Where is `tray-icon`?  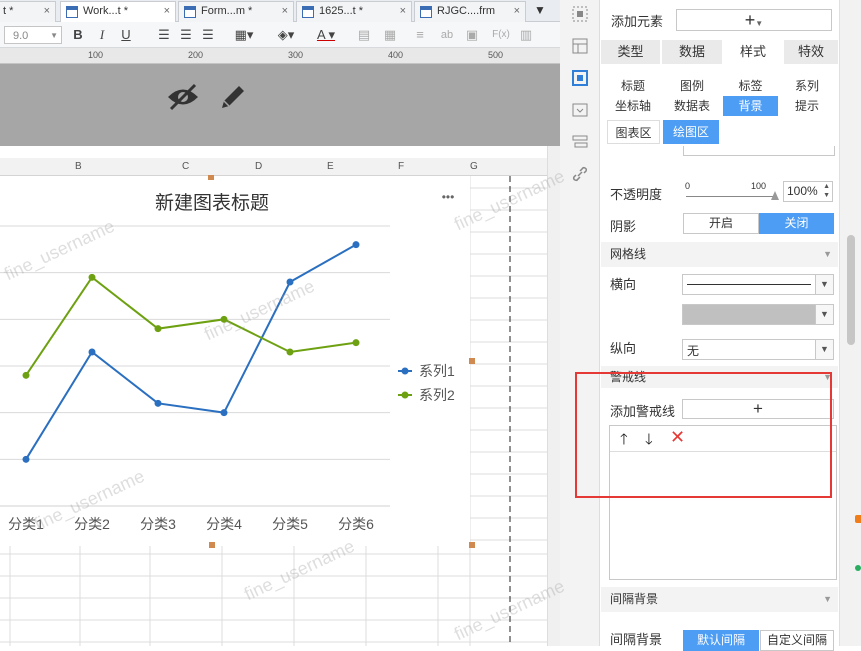 tray-icon is located at coordinates (858, 519).